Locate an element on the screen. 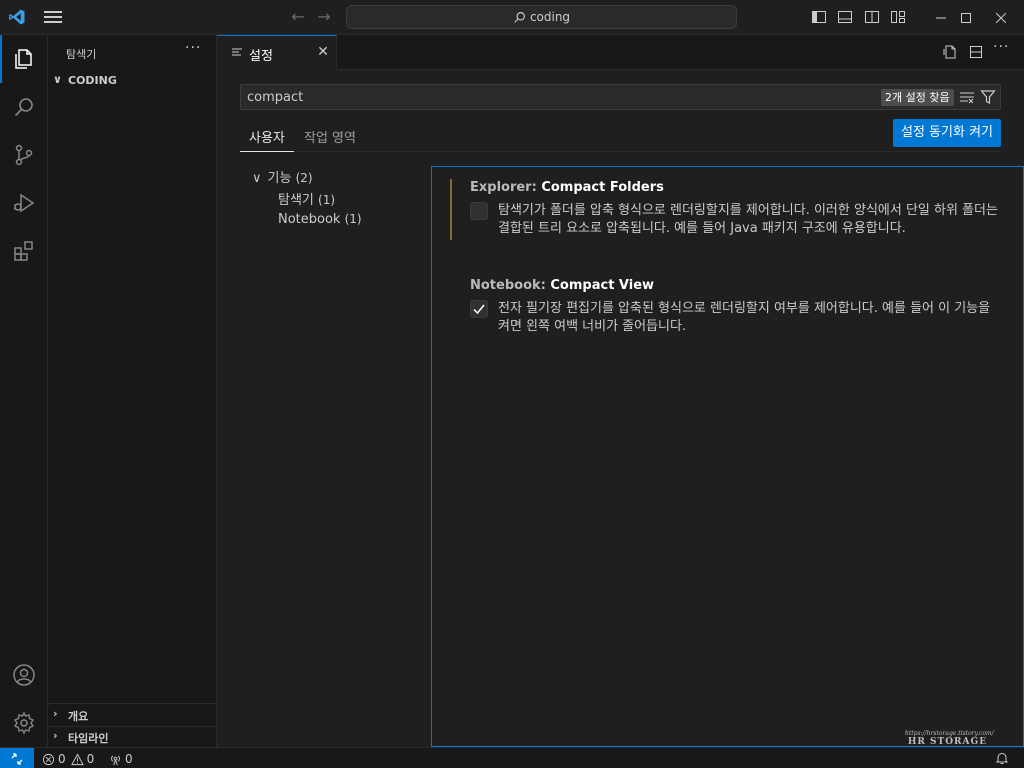 This screenshot has height=768, width=1024. explorer-activity is located at coordinates (24, 59).